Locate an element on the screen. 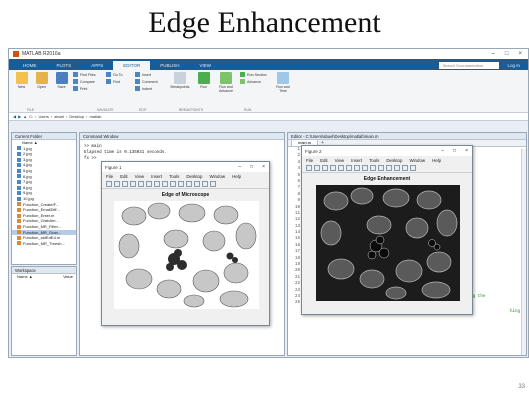 The image size is (529, 396). image-file-icon is located at coordinates (19, 170).